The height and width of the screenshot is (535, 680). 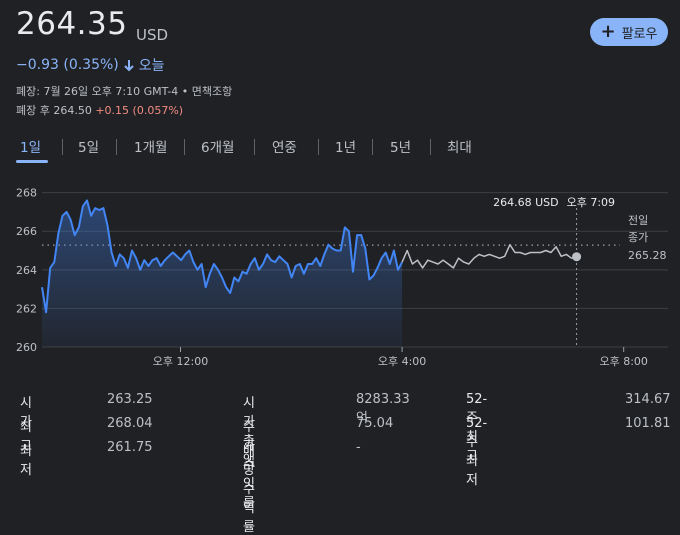 I want to click on close-meta: 폐장: 7월 26일 오후 7:10 GMT-4 • 면책조항, so click(x=124, y=91).